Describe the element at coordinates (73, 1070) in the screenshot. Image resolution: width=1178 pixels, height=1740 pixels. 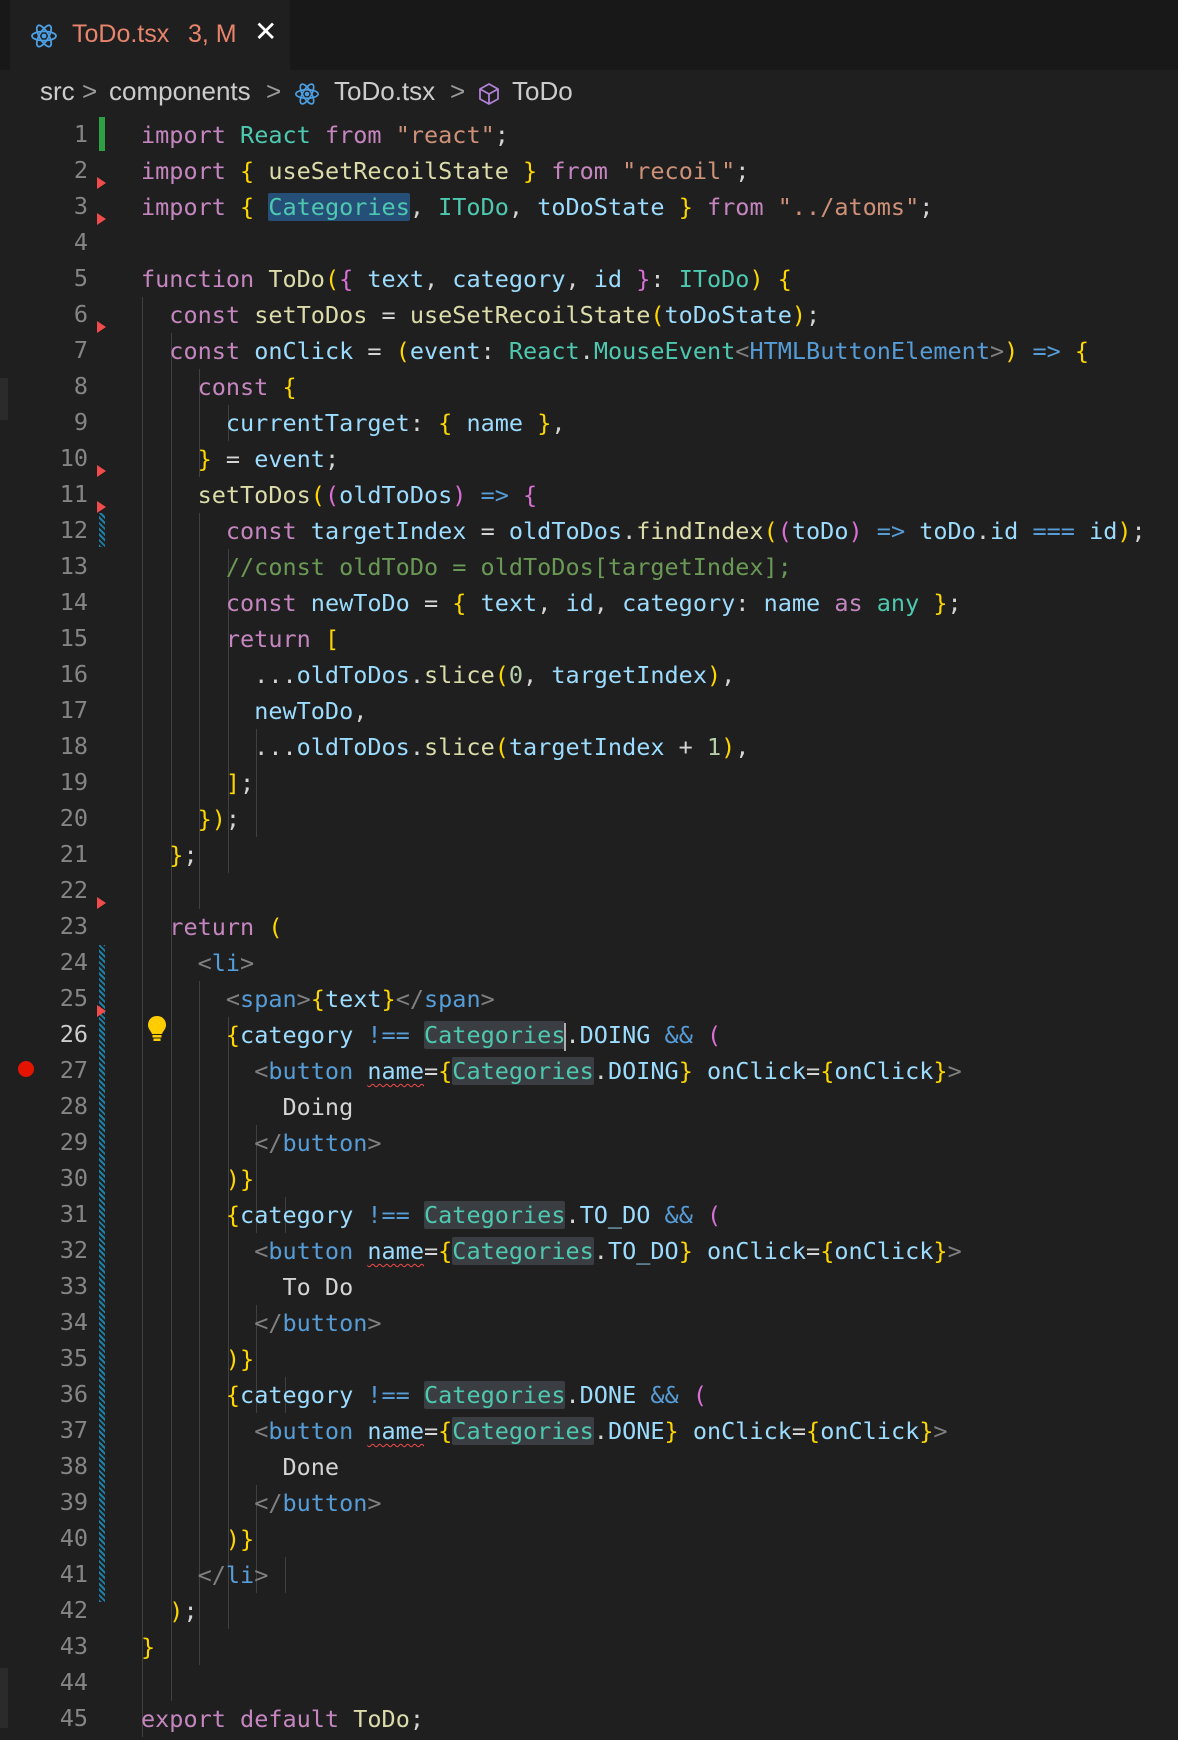
I see `line-number: 27` at that location.